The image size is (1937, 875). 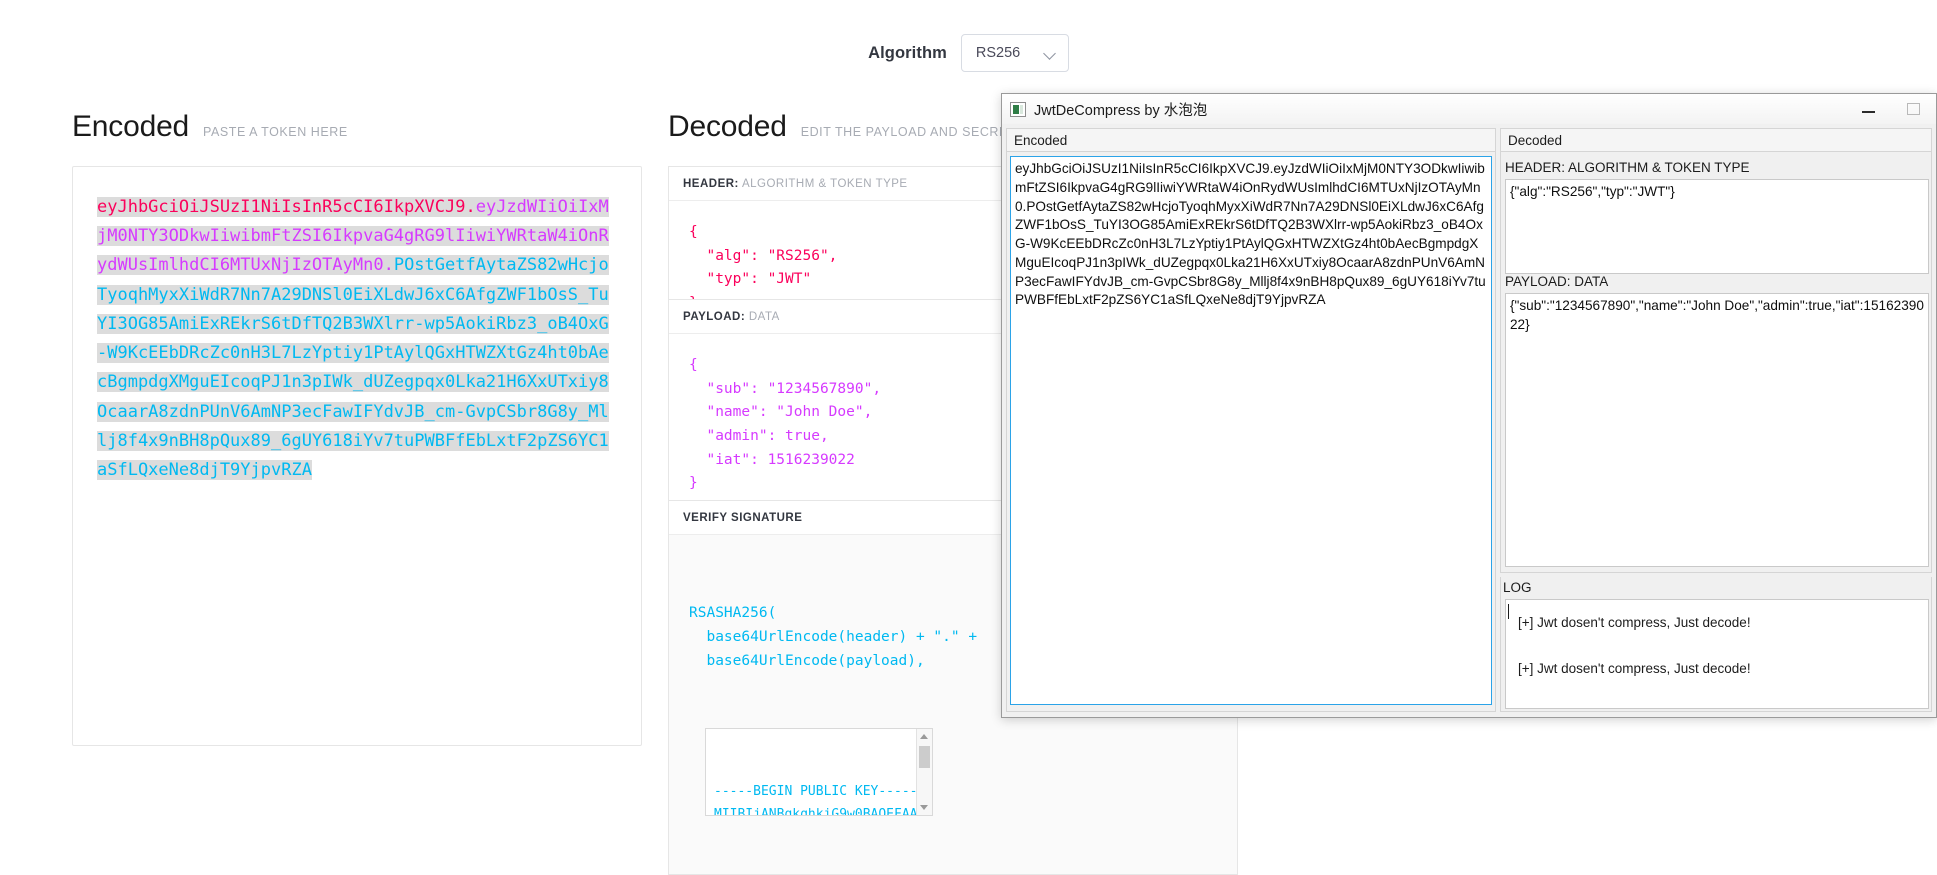 What do you see at coordinates (1508, 611) in the screenshot?
I see `text-cursor` at bounding box center [1508, 611].